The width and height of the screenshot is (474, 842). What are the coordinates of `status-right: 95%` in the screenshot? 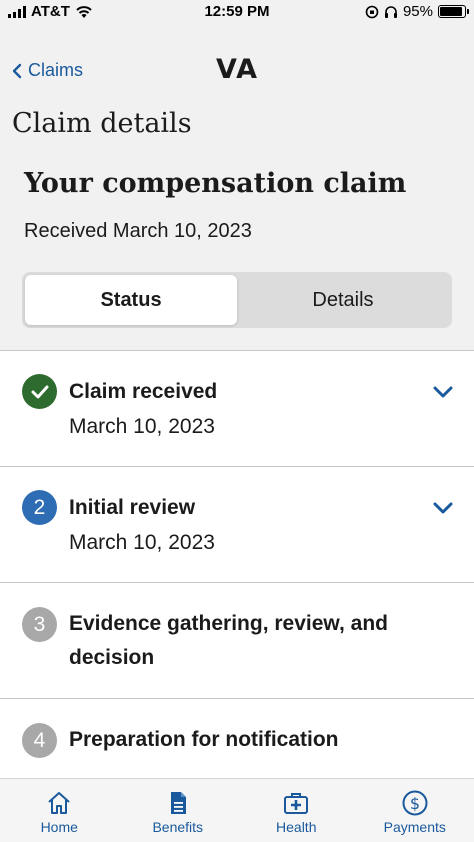 It's located at (417, 11).